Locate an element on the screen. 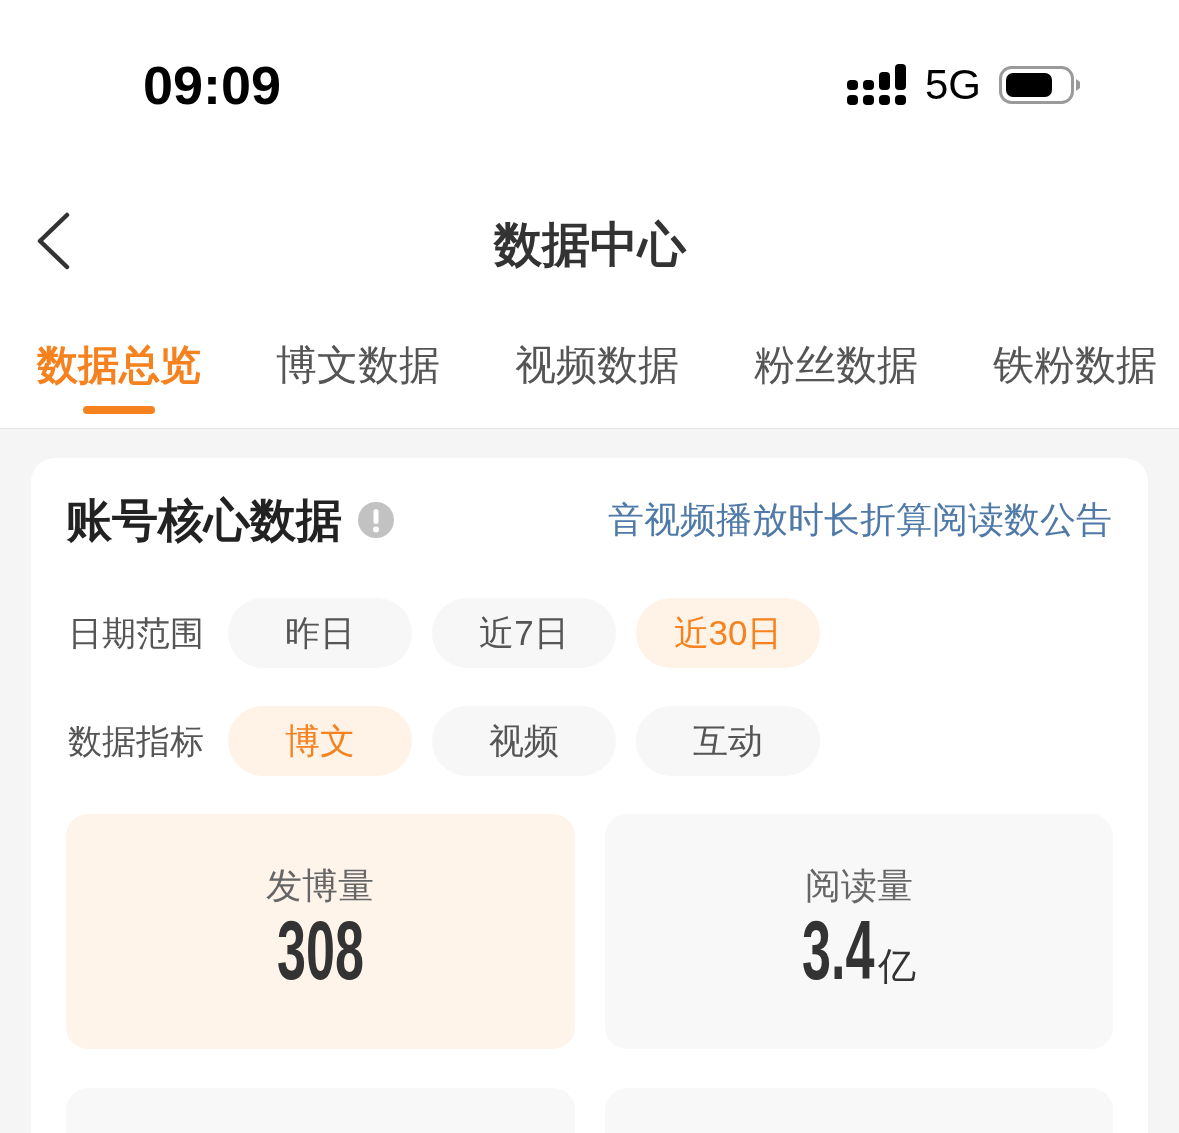 This screenshot has height=1133, width=1179. signal-icon is located at coordinates (876, 85).